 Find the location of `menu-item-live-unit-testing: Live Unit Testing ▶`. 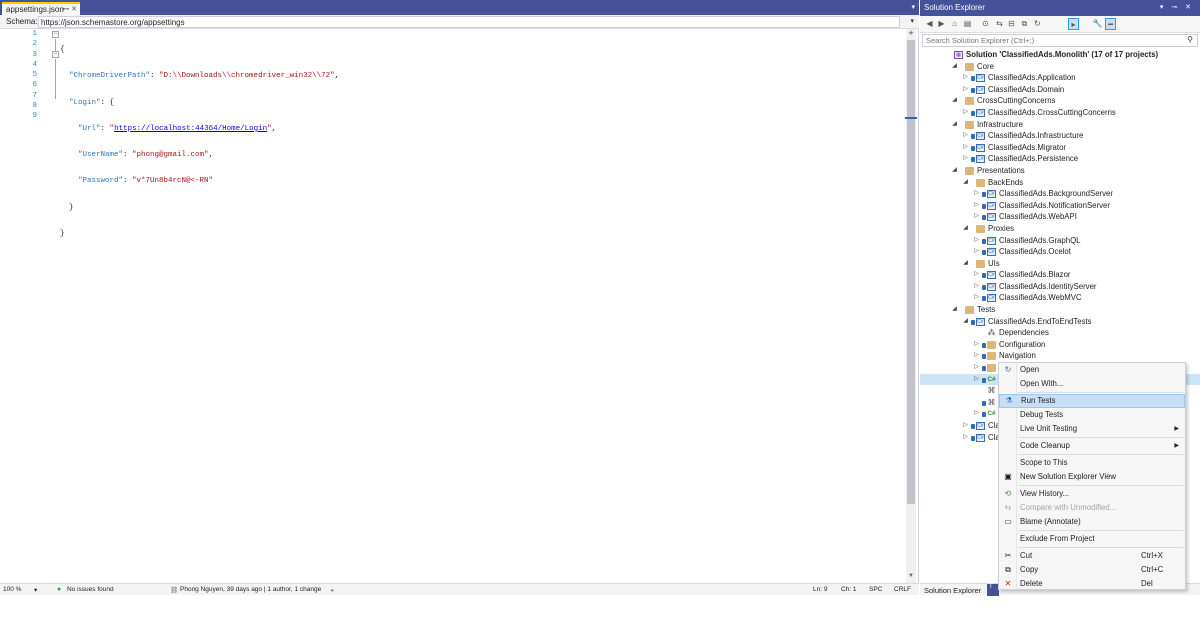

menu-item-live-unit-testing: Live Unit Testing ▶ is located at coordinates (1092, 429).